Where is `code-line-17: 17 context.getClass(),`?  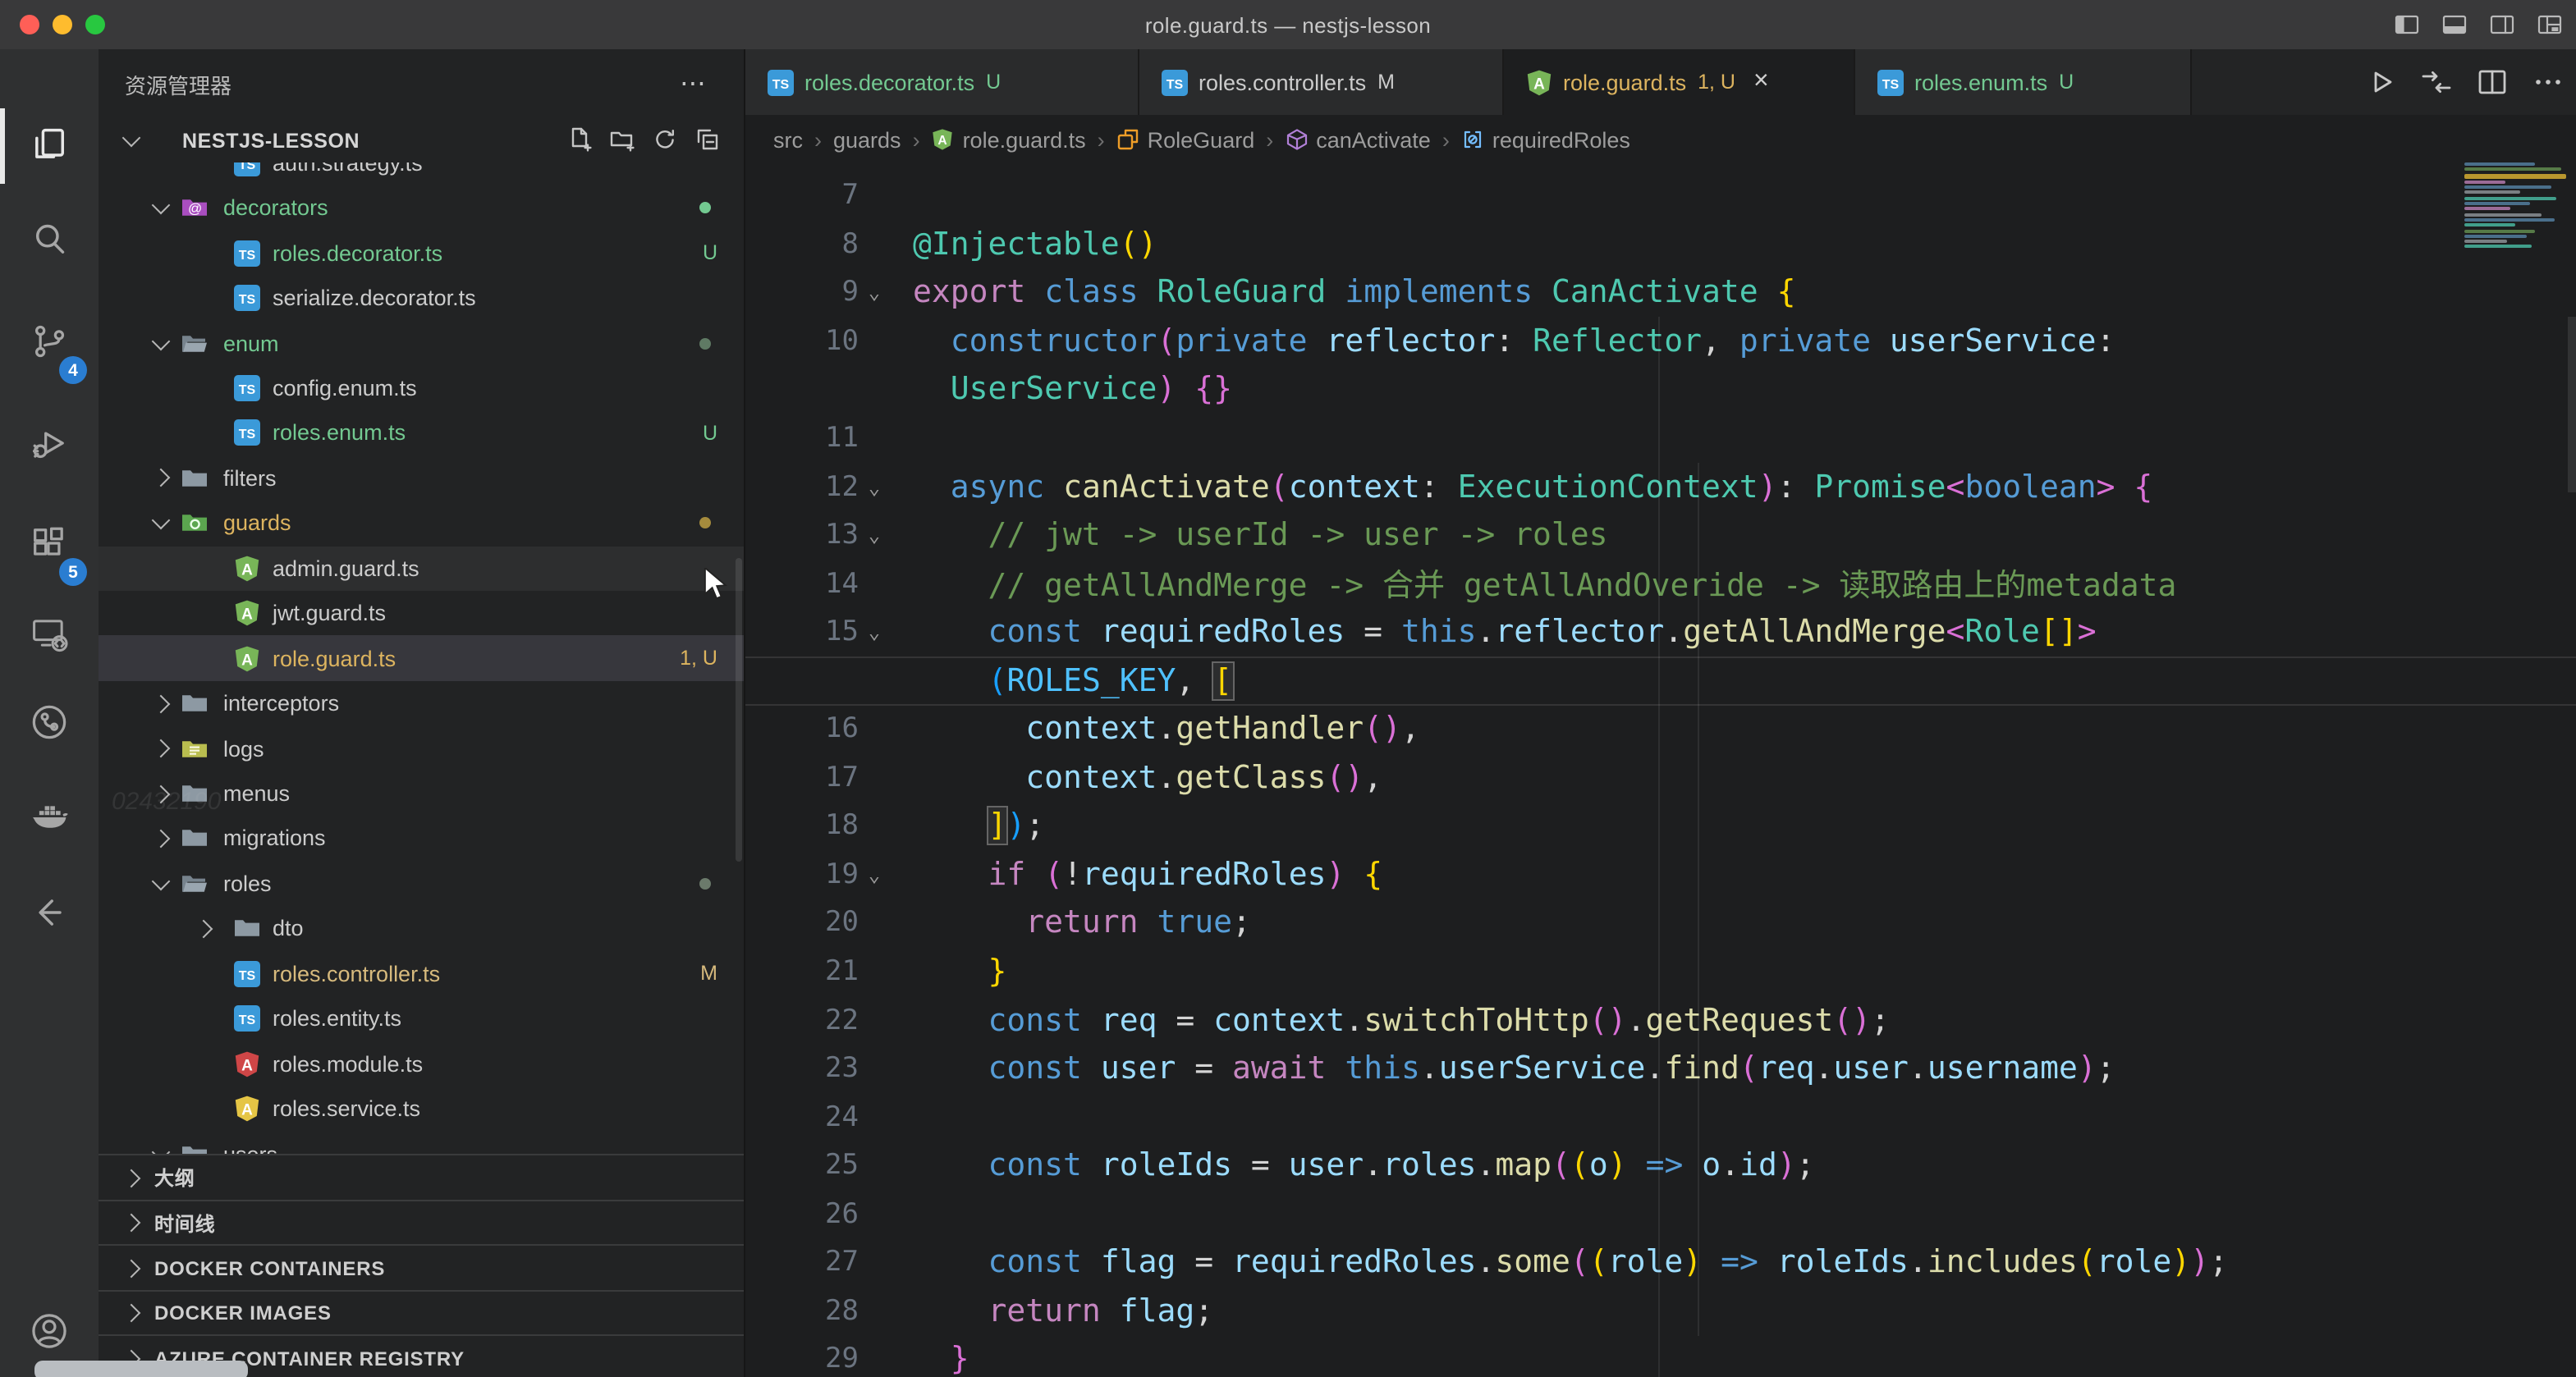 code-line-17: 17 context.getClass(), is located at coordinates (1660, 777).